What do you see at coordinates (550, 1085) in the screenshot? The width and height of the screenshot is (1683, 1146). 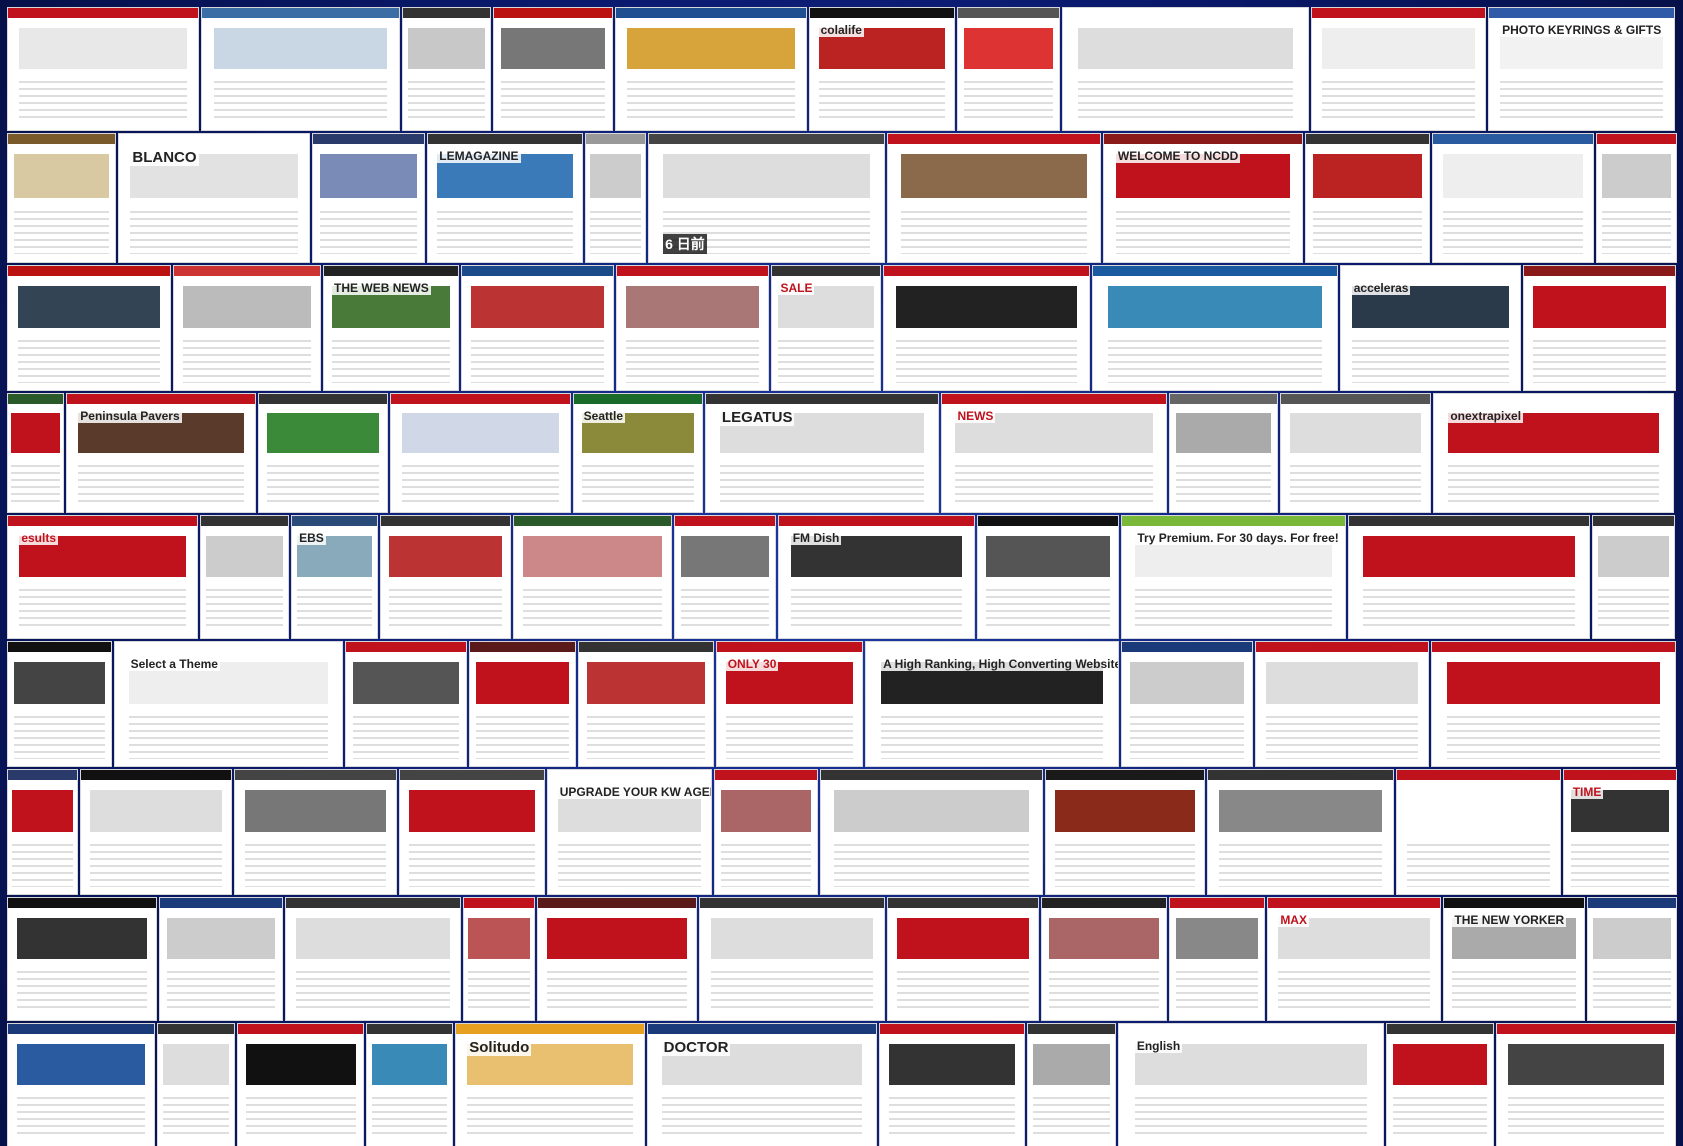 I see `template-thumbnail: Solitudo` at bounding box center [550, 1085].